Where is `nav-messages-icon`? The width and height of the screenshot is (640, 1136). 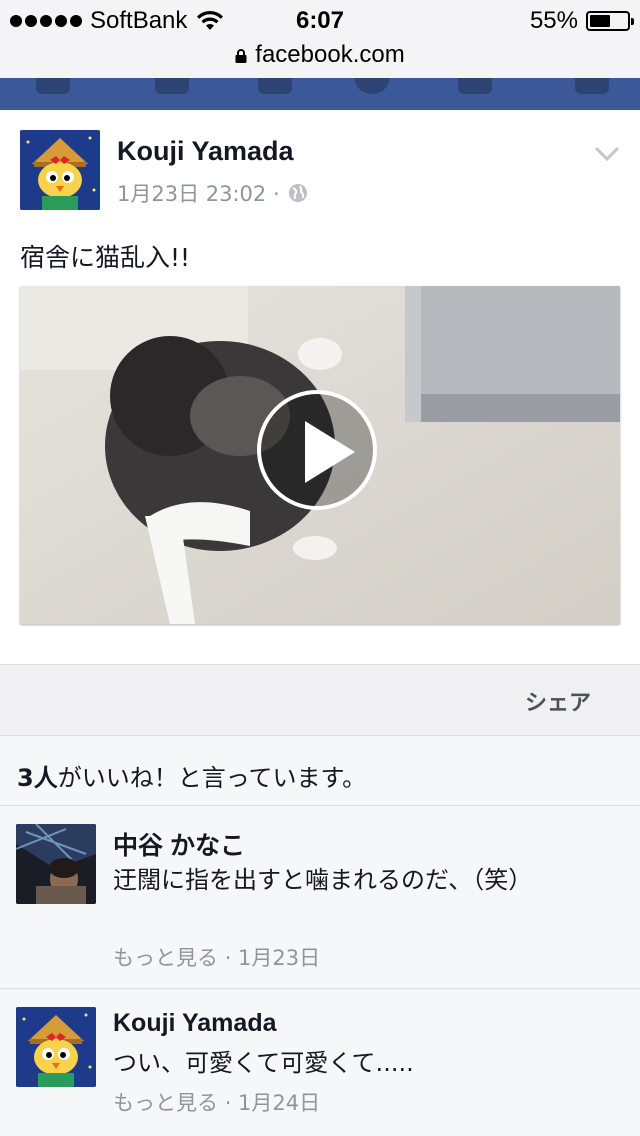
nav-messages-icon is located at coordinates (275, 86).